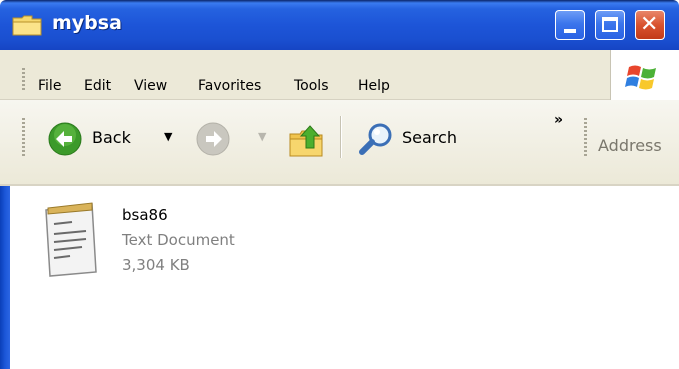 This screenshot has width=679, height=369. I want to click on maximize-button, so click(610, 25).